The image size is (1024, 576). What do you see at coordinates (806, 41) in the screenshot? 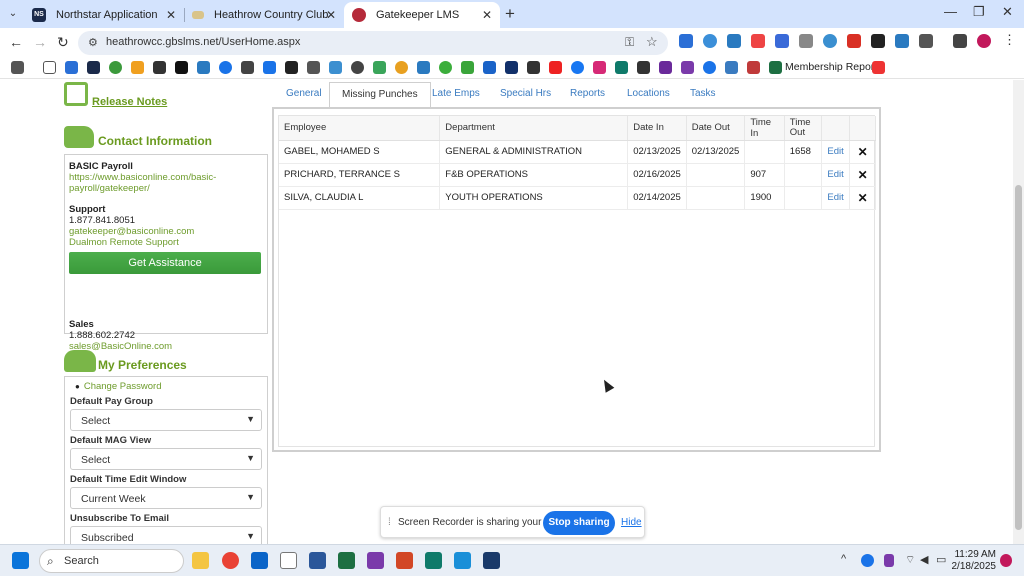
I see `extension-camera-icon` at bounding box center [806, 41].